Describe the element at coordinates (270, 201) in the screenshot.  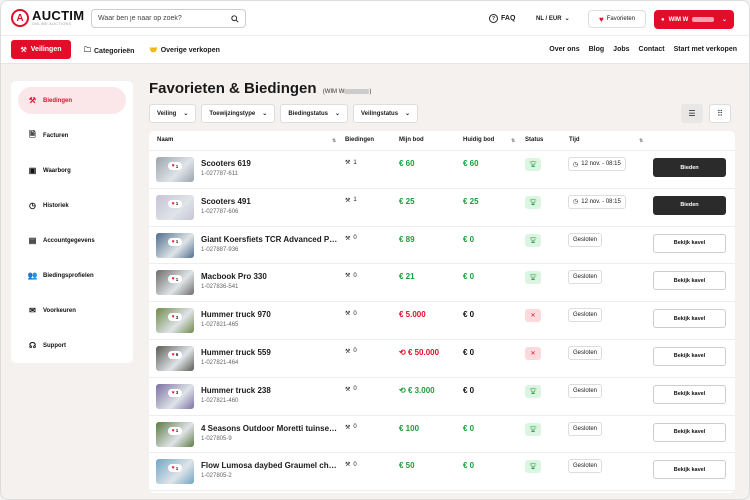
I see `lot-name: Scooters 491` at that location.